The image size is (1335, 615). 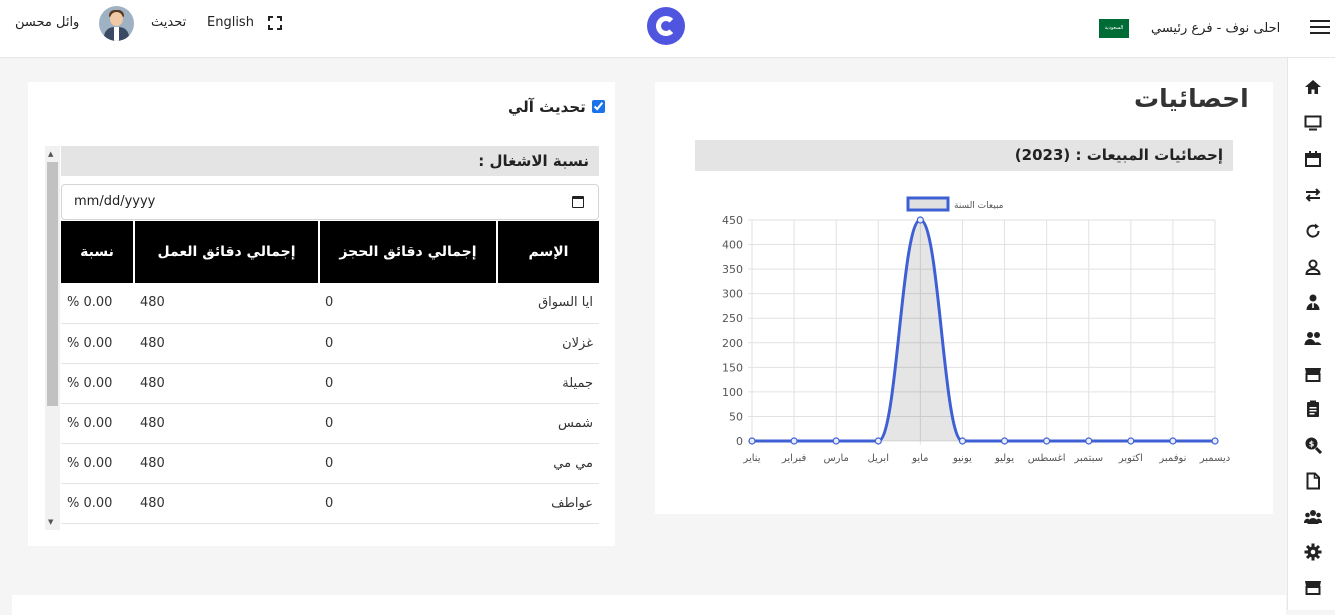 What do you see at coordinates (407, 252) in the screenshot?
I see `column-header-booked-minutes: إجمالي دقائق الحجز` at bounding box center [407, 252].